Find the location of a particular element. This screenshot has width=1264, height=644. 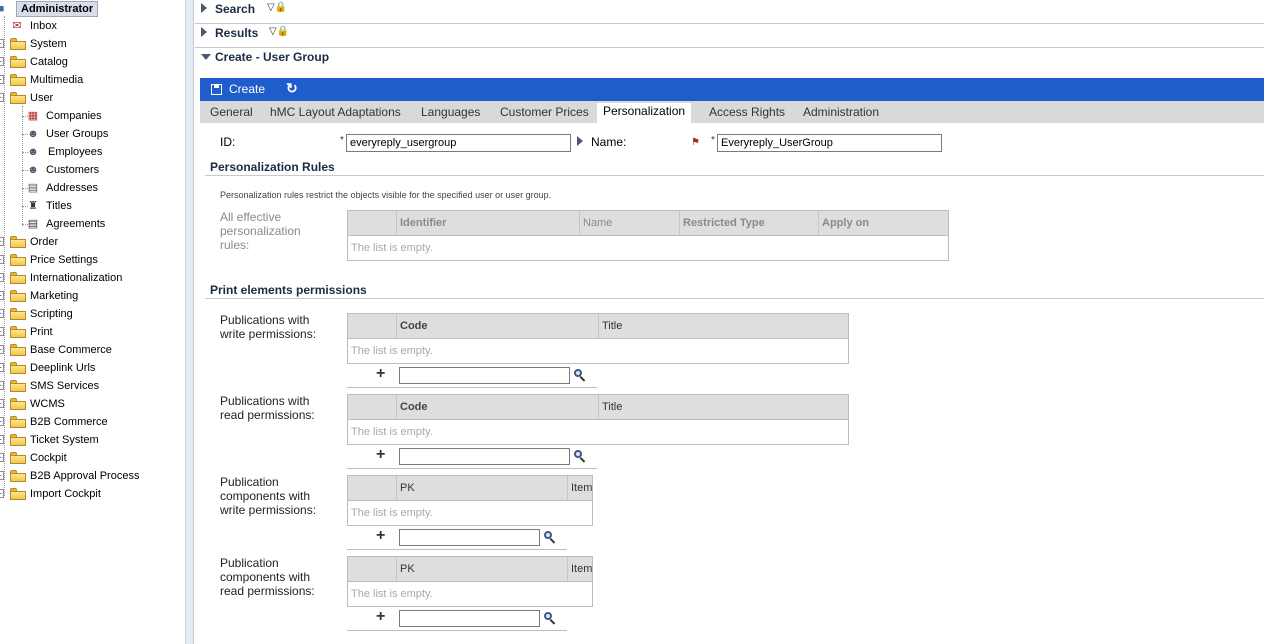

create-section-header: Create - User Group is located at coordinates (729, 60).